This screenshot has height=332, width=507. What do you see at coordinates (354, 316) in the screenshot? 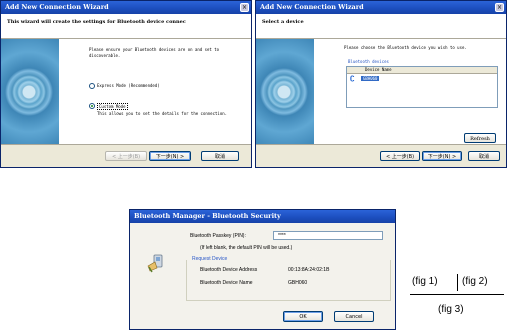
I see `cancel-button: Cancel` at bounding box center [354, 316].